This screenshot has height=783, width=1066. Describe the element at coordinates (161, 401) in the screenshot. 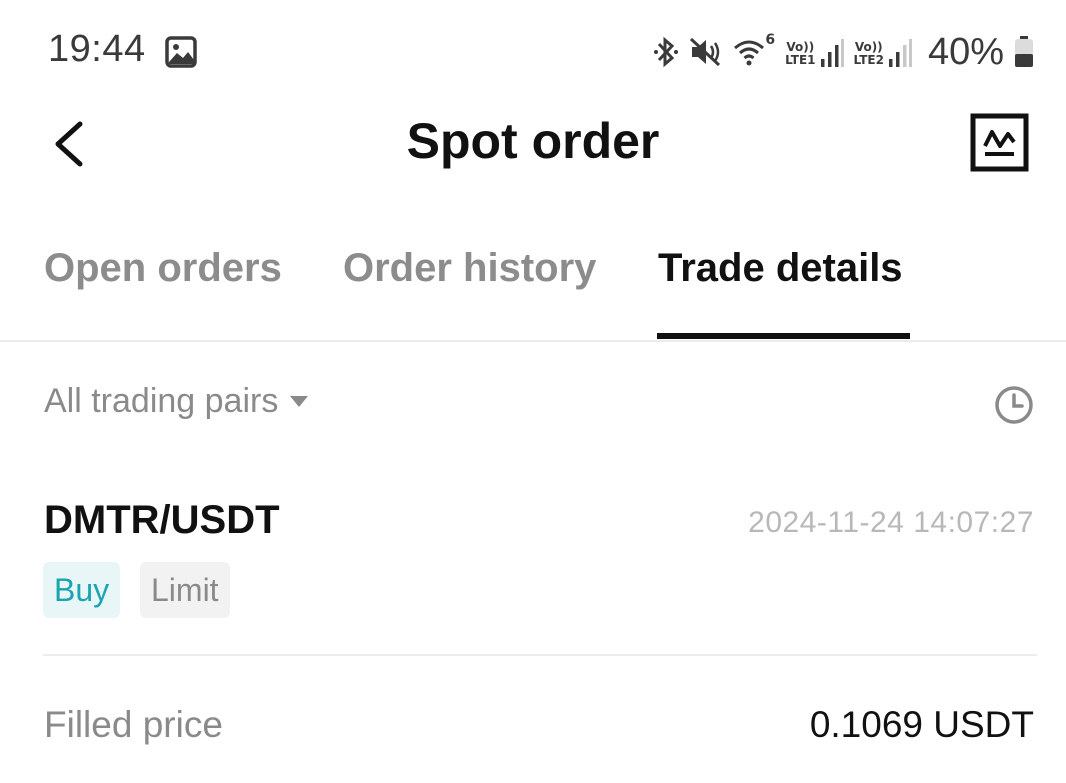

I see `filter-label: All trading pairs` at that location.